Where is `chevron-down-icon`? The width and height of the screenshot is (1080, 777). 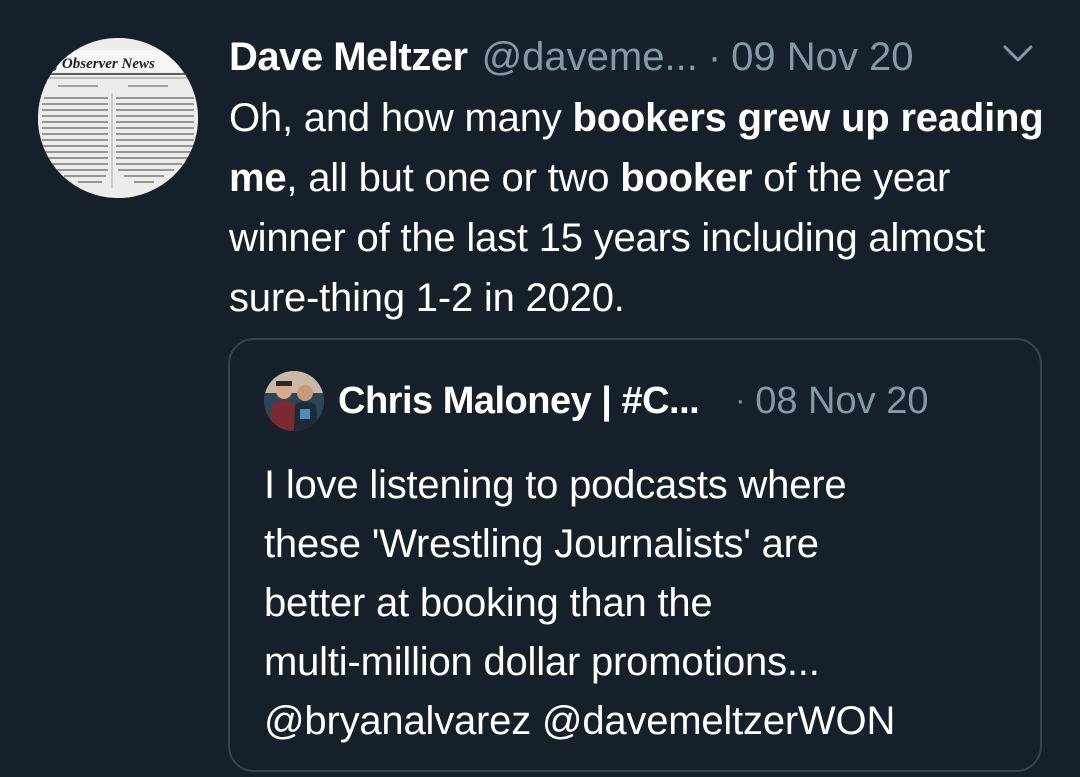
chevron-down-icon is located at coordinates (1018, 54).